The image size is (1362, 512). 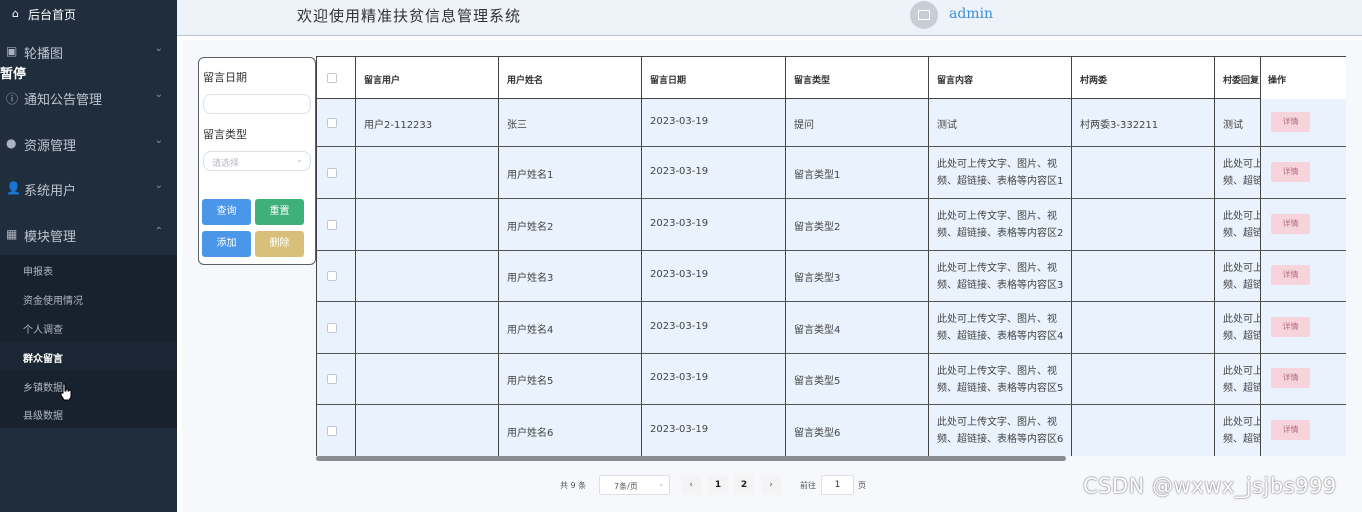 What do you see at coordinates (66, 392) in the screenshot?
I see `hand-cursor-icon` at bounding box center [66, 392].